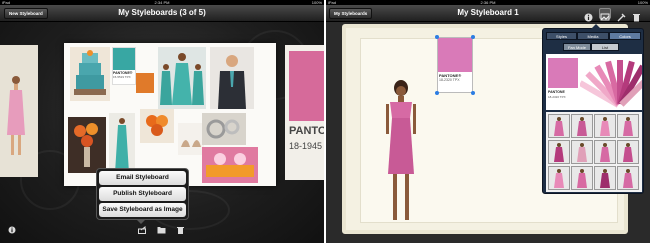 This screenshot has height=243, width=650. What do you see at coordinates (557, 97) in the screenshot?
I see `preview-code: 18-2320 TPX` at bounding box center [557, 97].